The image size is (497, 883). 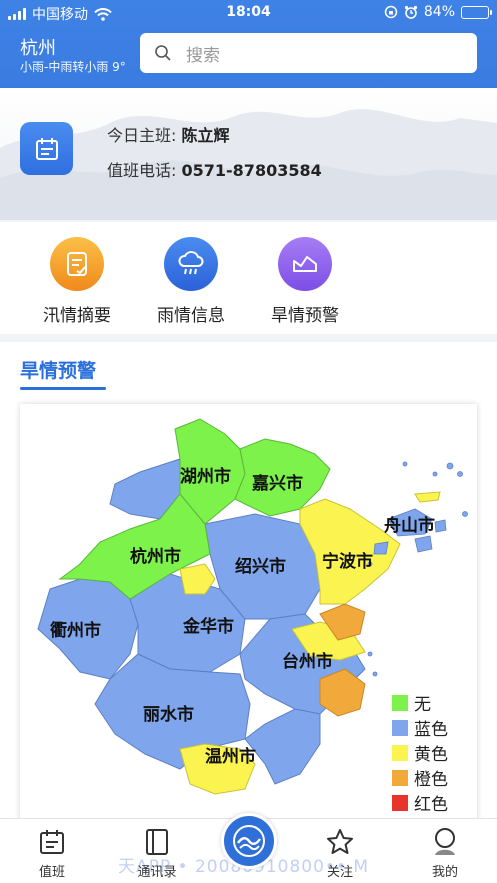 What do you see at coordinates (155, 556) in the screenshot?
I see `map-label-hangzhou: 杭州市` at bounding box center [155, 556].